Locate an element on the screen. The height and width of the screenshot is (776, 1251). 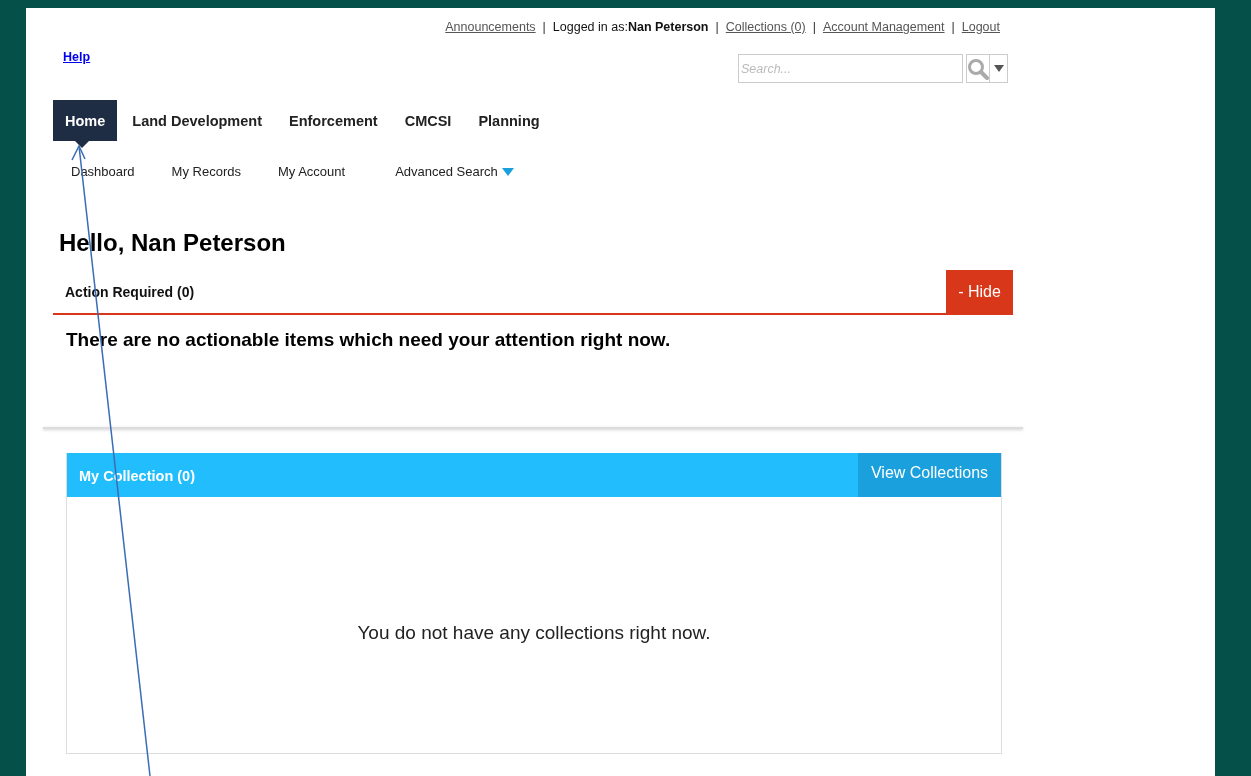
nav-tab: Planning is located at coordinates (509, 120).